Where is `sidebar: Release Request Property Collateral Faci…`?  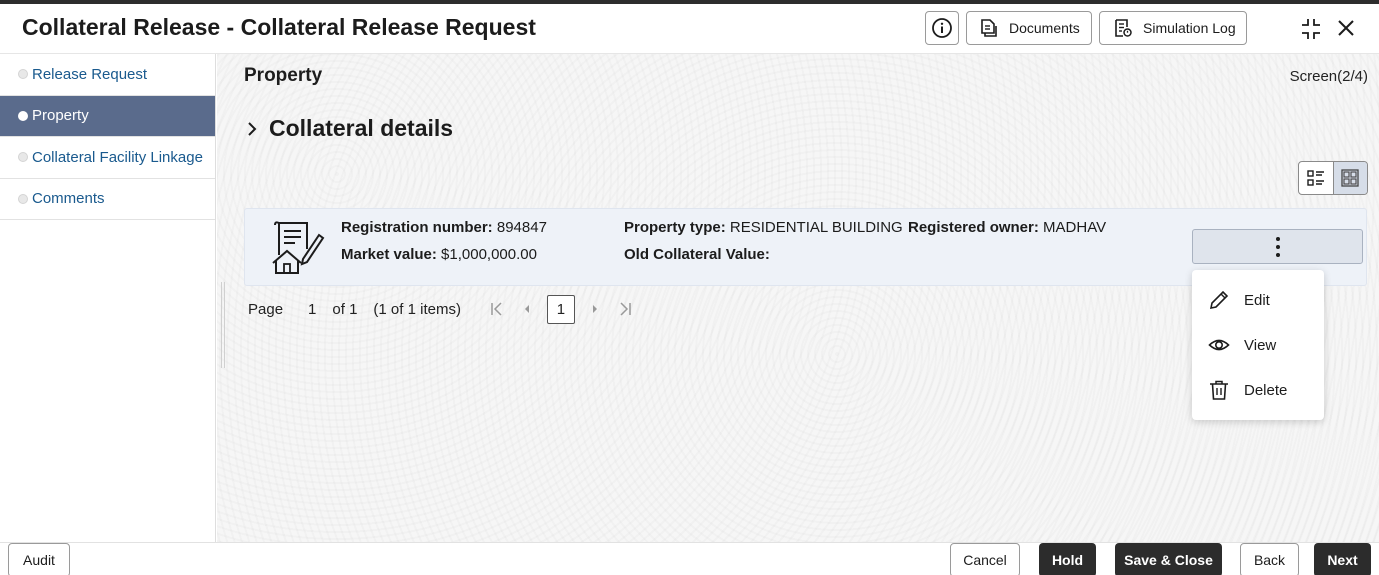
sidebar: Release Request Property Collateral Faci… is located at coordinates (108, 298).